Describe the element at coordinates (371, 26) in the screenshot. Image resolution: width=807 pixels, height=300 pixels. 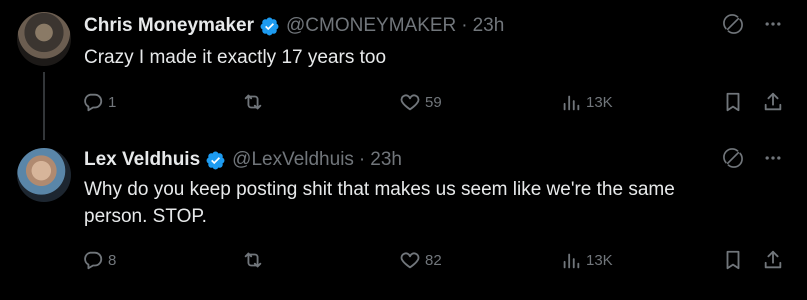
I see `author-handle: @CMONEYMAKER` at that location.